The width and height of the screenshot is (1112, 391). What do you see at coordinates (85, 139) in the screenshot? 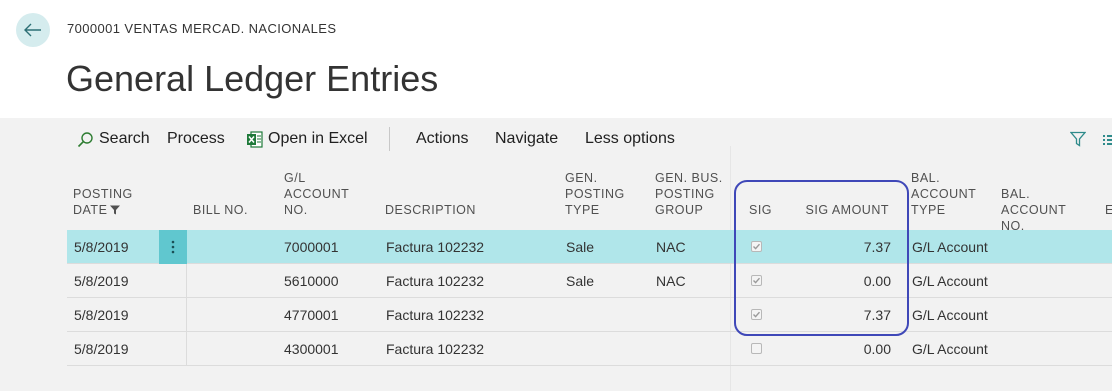
I see `search-icon` at bounding box center [85, 139].